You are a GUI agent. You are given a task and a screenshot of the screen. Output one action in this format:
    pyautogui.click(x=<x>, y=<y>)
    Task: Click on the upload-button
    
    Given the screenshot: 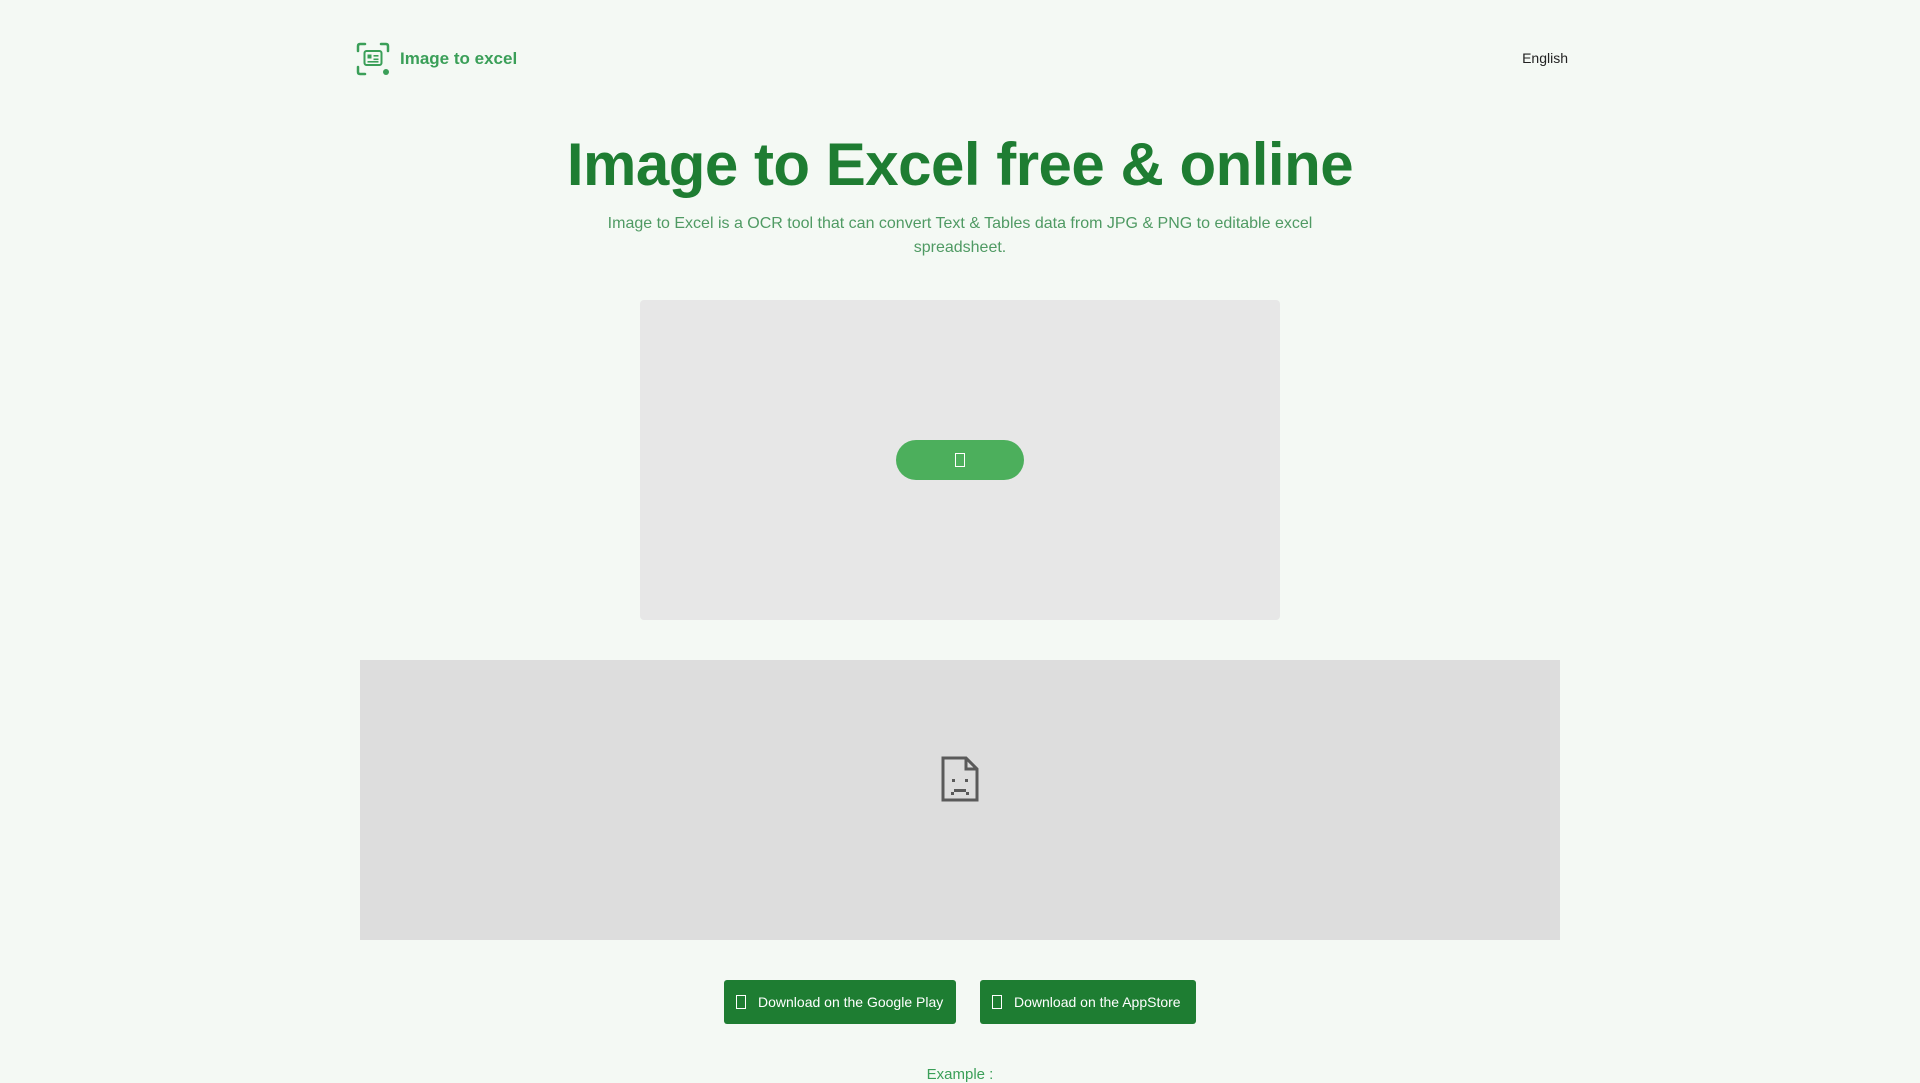 What is the action you would take?
    pyautogui.click(x=960, y=460)
    